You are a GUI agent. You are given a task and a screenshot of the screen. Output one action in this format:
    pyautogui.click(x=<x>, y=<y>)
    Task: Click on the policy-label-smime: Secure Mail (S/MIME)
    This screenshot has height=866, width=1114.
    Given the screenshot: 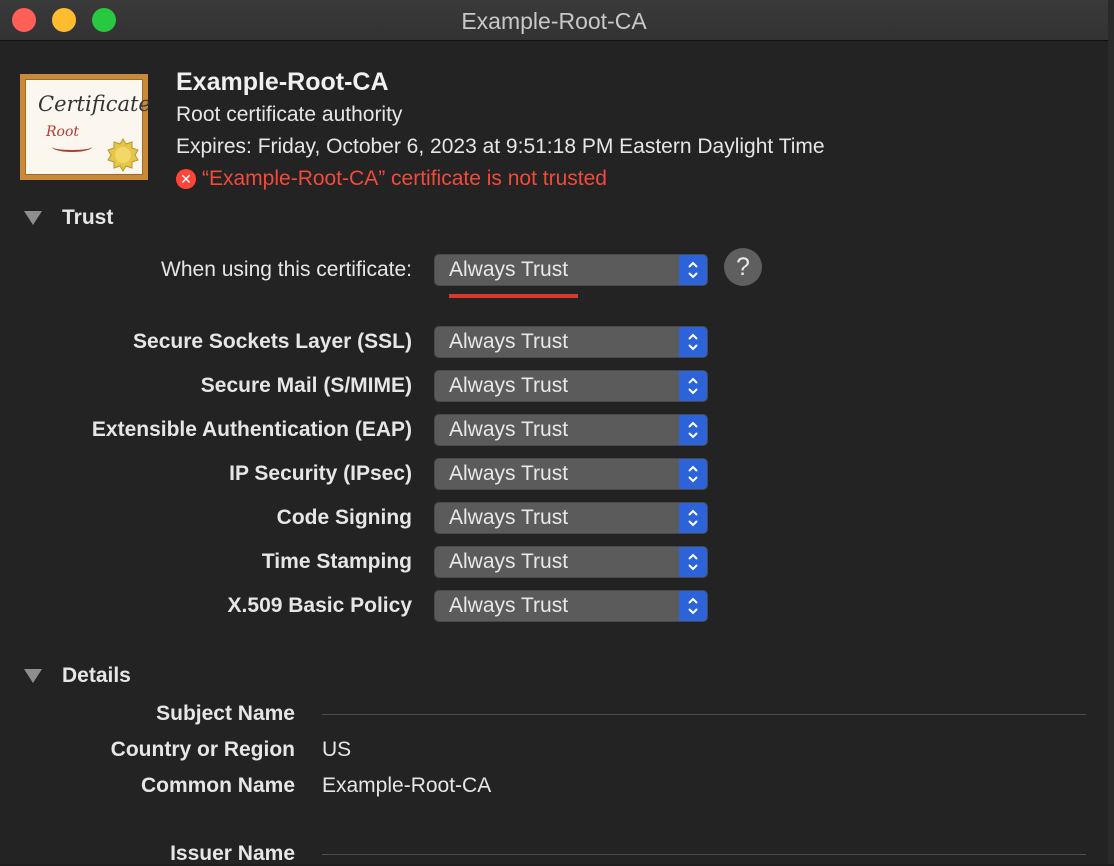 What is the action you would take?
    pyautogui.click(x=306, y=385)
    